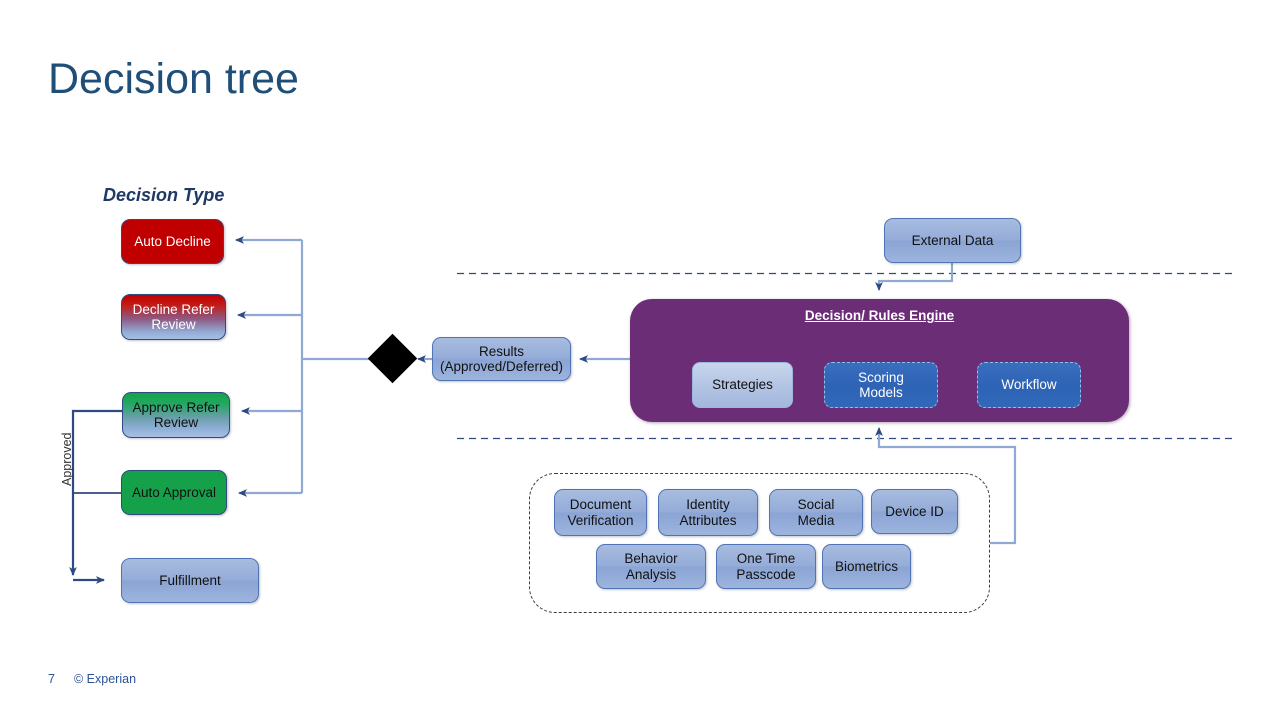 The width and height of the screenshot is (1280, 720). I want to click on data-source-one-time-passcode: One Time Passcode, so click(766, 566).